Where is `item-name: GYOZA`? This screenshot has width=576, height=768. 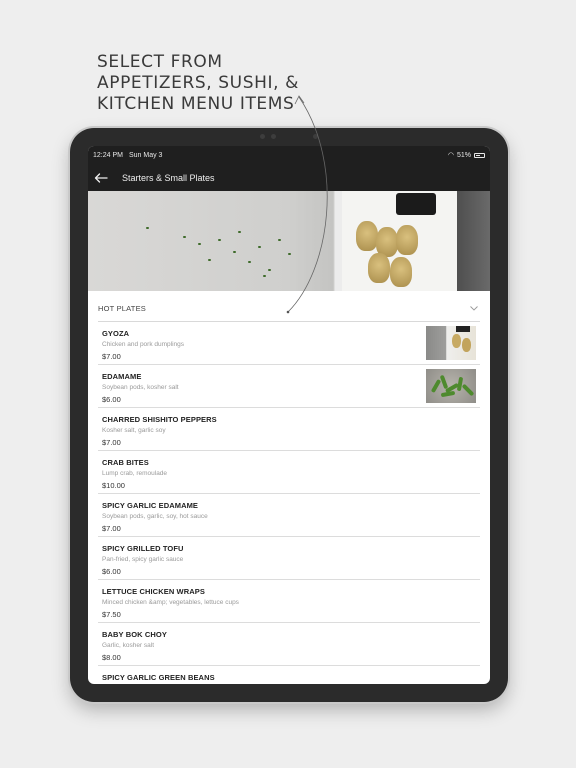 item-name: GYOZA is located at coordinates (116, 333).